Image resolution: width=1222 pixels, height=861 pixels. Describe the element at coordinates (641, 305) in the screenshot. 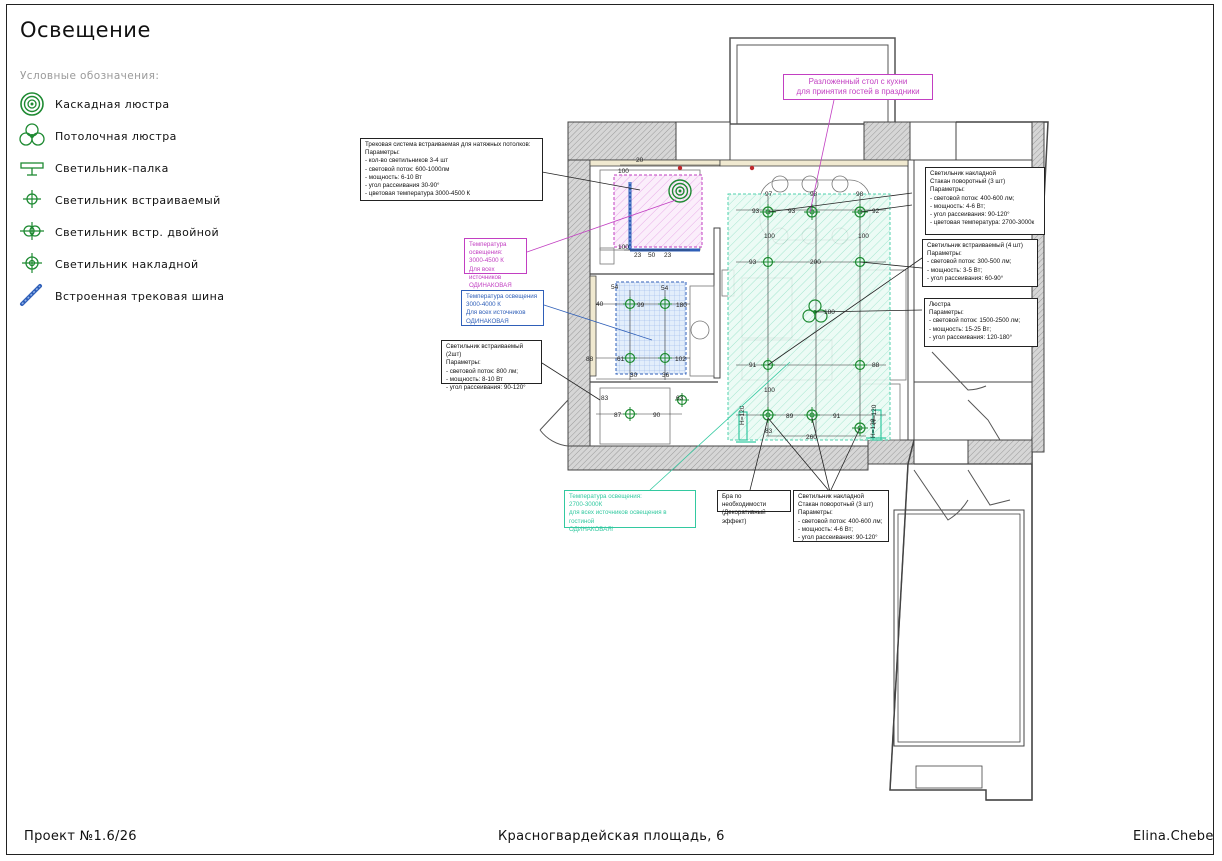

I see `dimension-label: 99` at that location.